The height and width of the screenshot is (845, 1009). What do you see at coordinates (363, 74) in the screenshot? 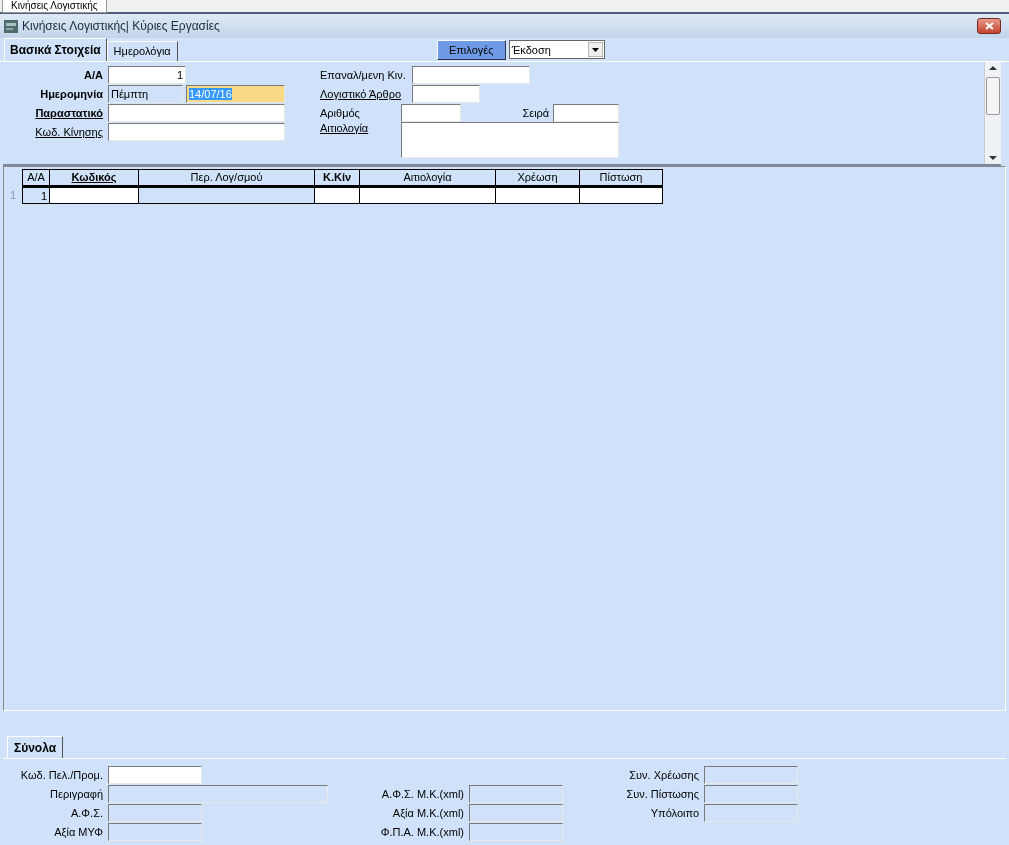
I see `field-label: Επαναλ/μενη Κιν.` at bounding box center [363, 74].